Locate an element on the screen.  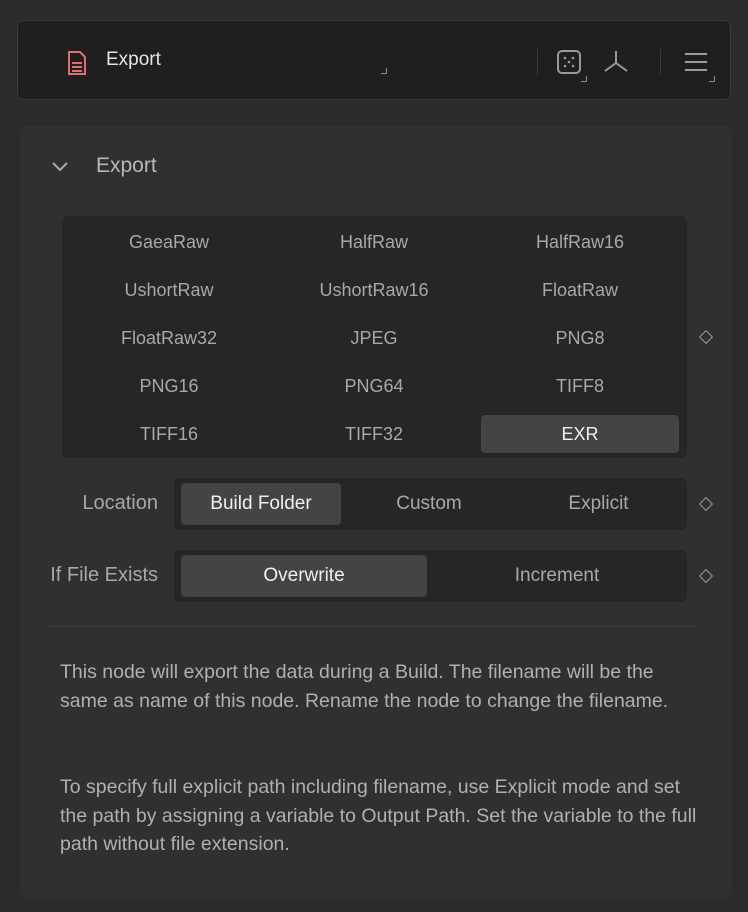
format-option-gaearaw: GaeaRaw is located at coordinates (169, 242).